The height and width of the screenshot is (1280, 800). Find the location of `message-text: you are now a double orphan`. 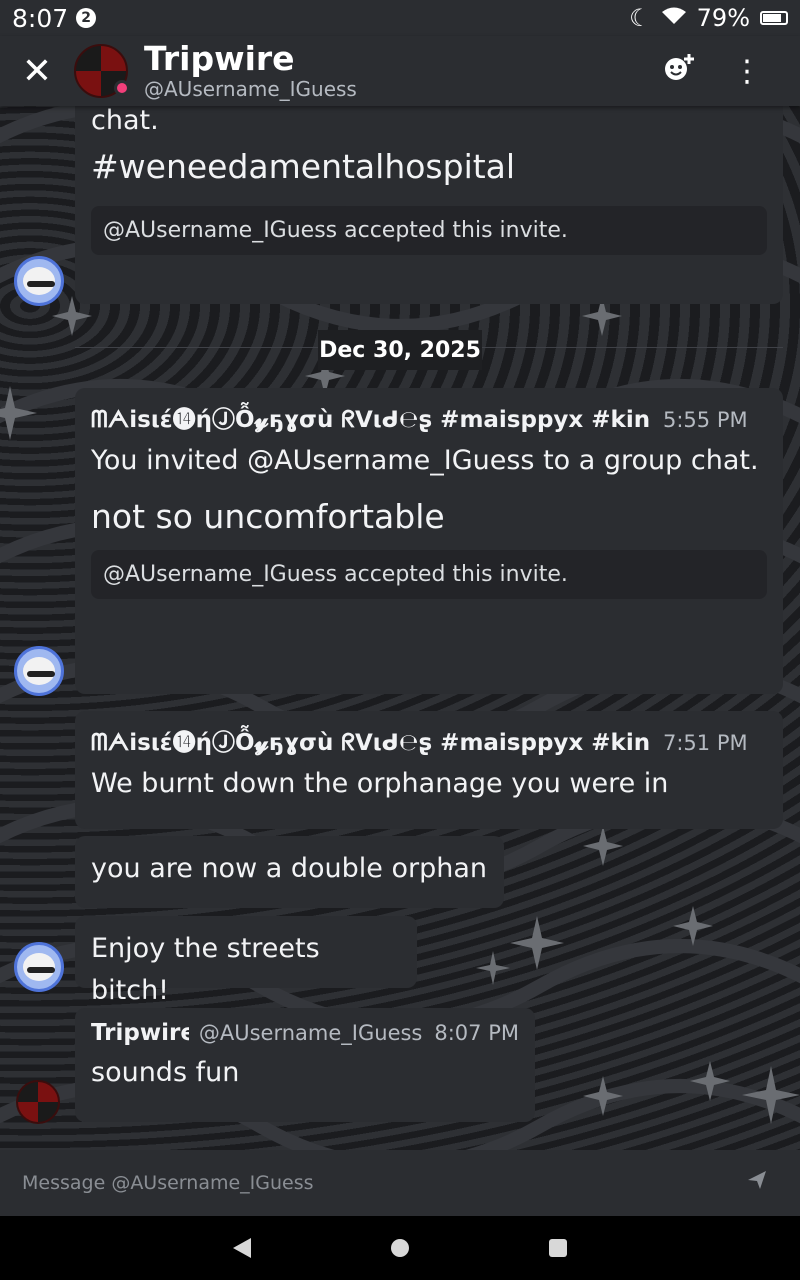

message-text: you are now a double orphan is located at coordinates (289, 868).